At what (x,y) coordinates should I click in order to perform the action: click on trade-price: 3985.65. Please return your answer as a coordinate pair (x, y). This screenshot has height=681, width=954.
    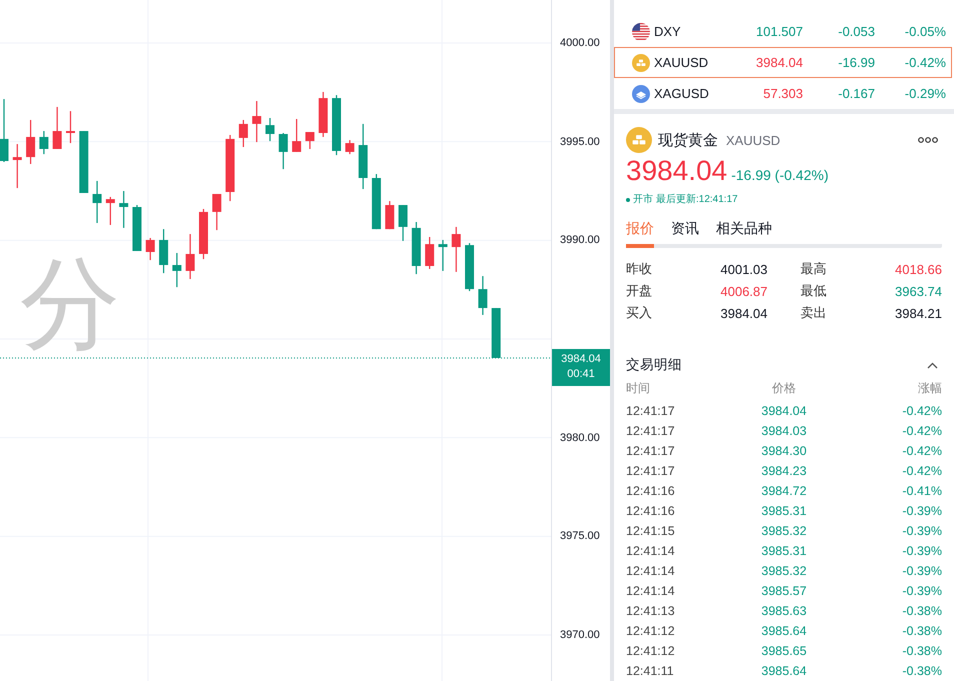
    Looking at the image, I should click on (784, 651).